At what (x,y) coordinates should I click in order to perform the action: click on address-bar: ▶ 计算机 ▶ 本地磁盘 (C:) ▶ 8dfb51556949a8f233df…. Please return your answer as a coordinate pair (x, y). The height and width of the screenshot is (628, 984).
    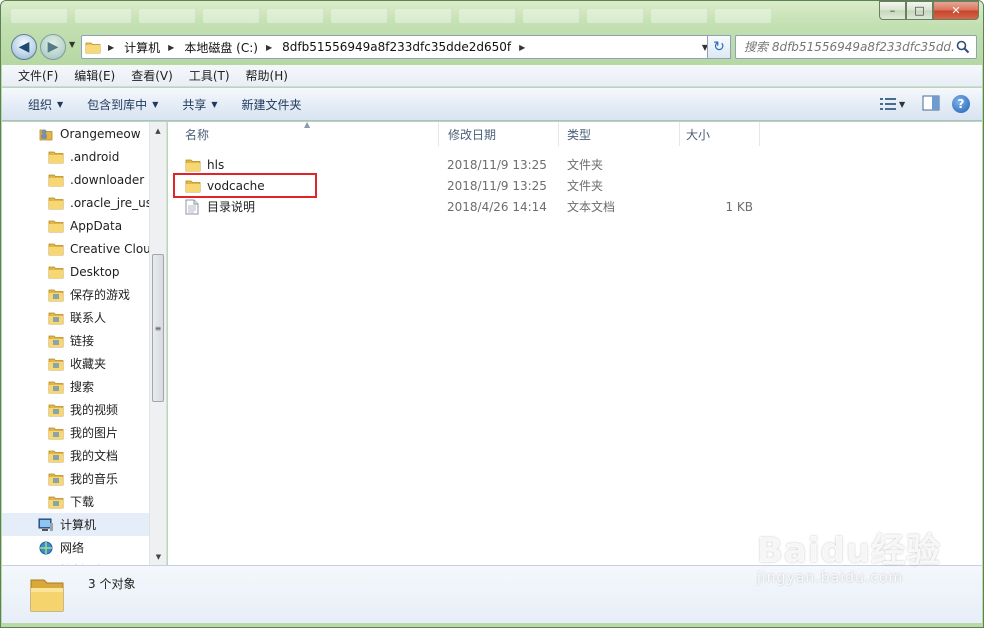
    Looking at the image, I should click on (397, 47).